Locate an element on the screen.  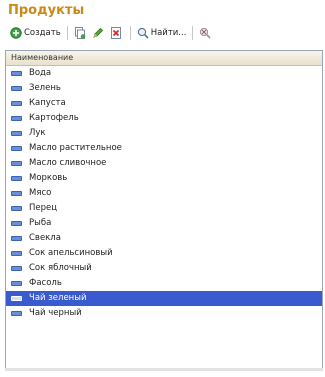
table-row: Сок яблочный is located at coordinates (164, 268).